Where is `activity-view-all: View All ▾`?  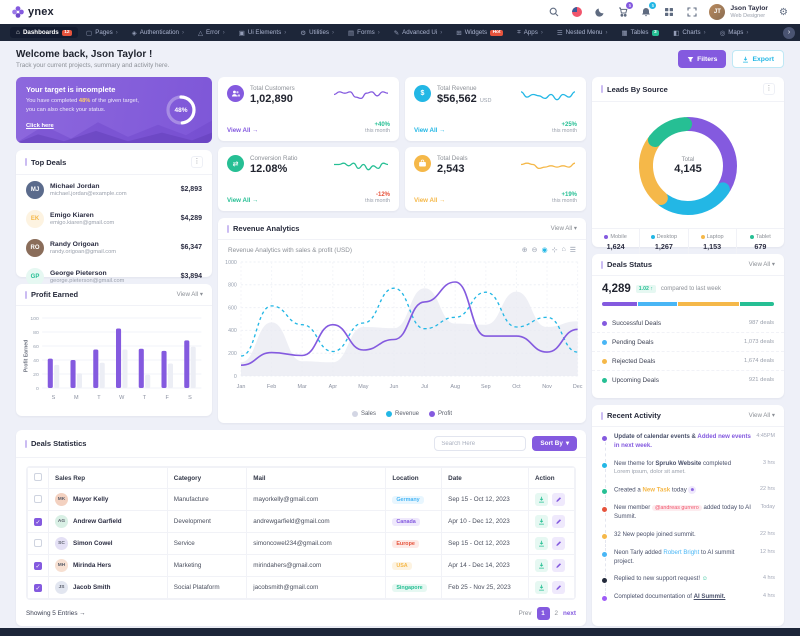
activity-view-all: View All ▾ is located at coordinates (762, 415).